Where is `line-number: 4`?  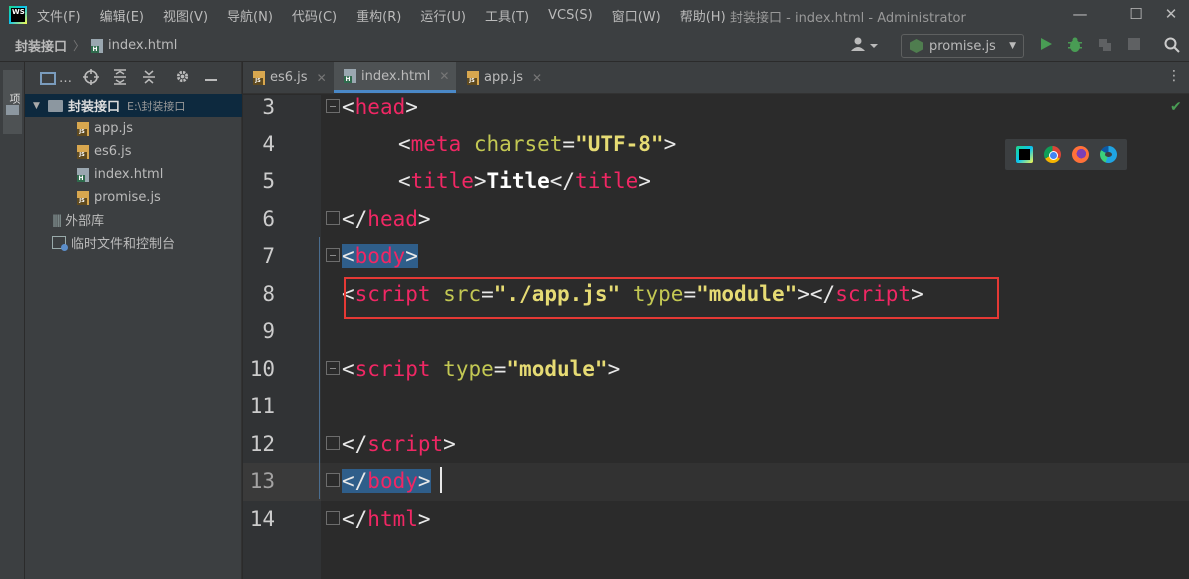 line-number: 4 is located at coordinates (268, 144).